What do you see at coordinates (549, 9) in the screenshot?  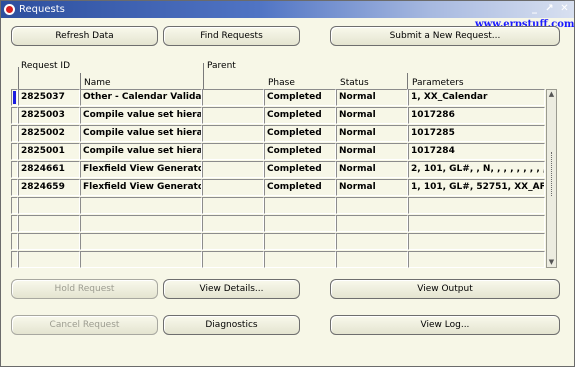 I see `restore-icon: ↗` at bounding box center [549, 9].